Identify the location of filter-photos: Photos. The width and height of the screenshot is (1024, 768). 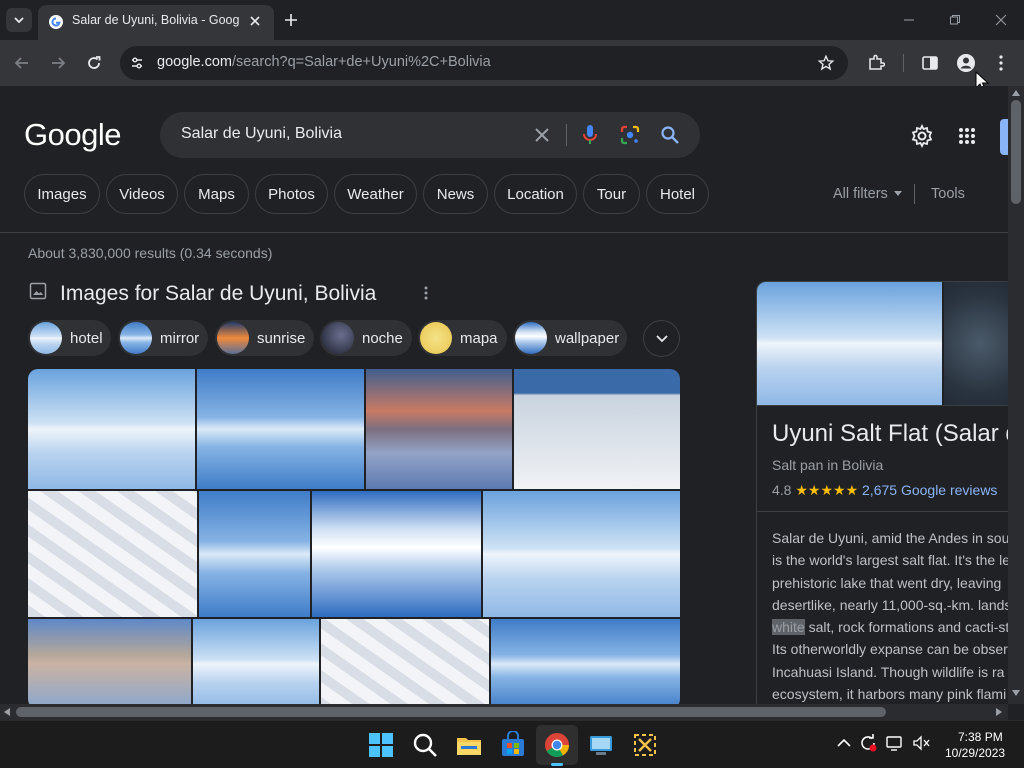
(291, 194).